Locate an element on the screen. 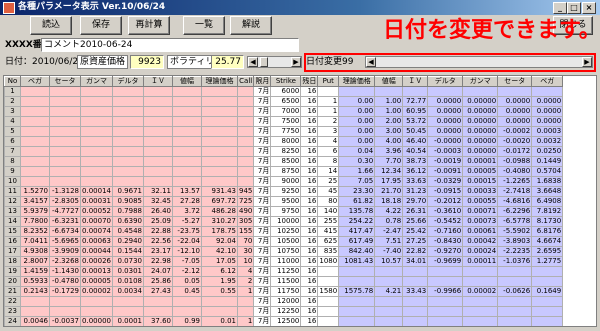 Image resolution: width=600 pixels, height=331 pixels. table-cell: 22.98 is located at coordinates (158, 261).